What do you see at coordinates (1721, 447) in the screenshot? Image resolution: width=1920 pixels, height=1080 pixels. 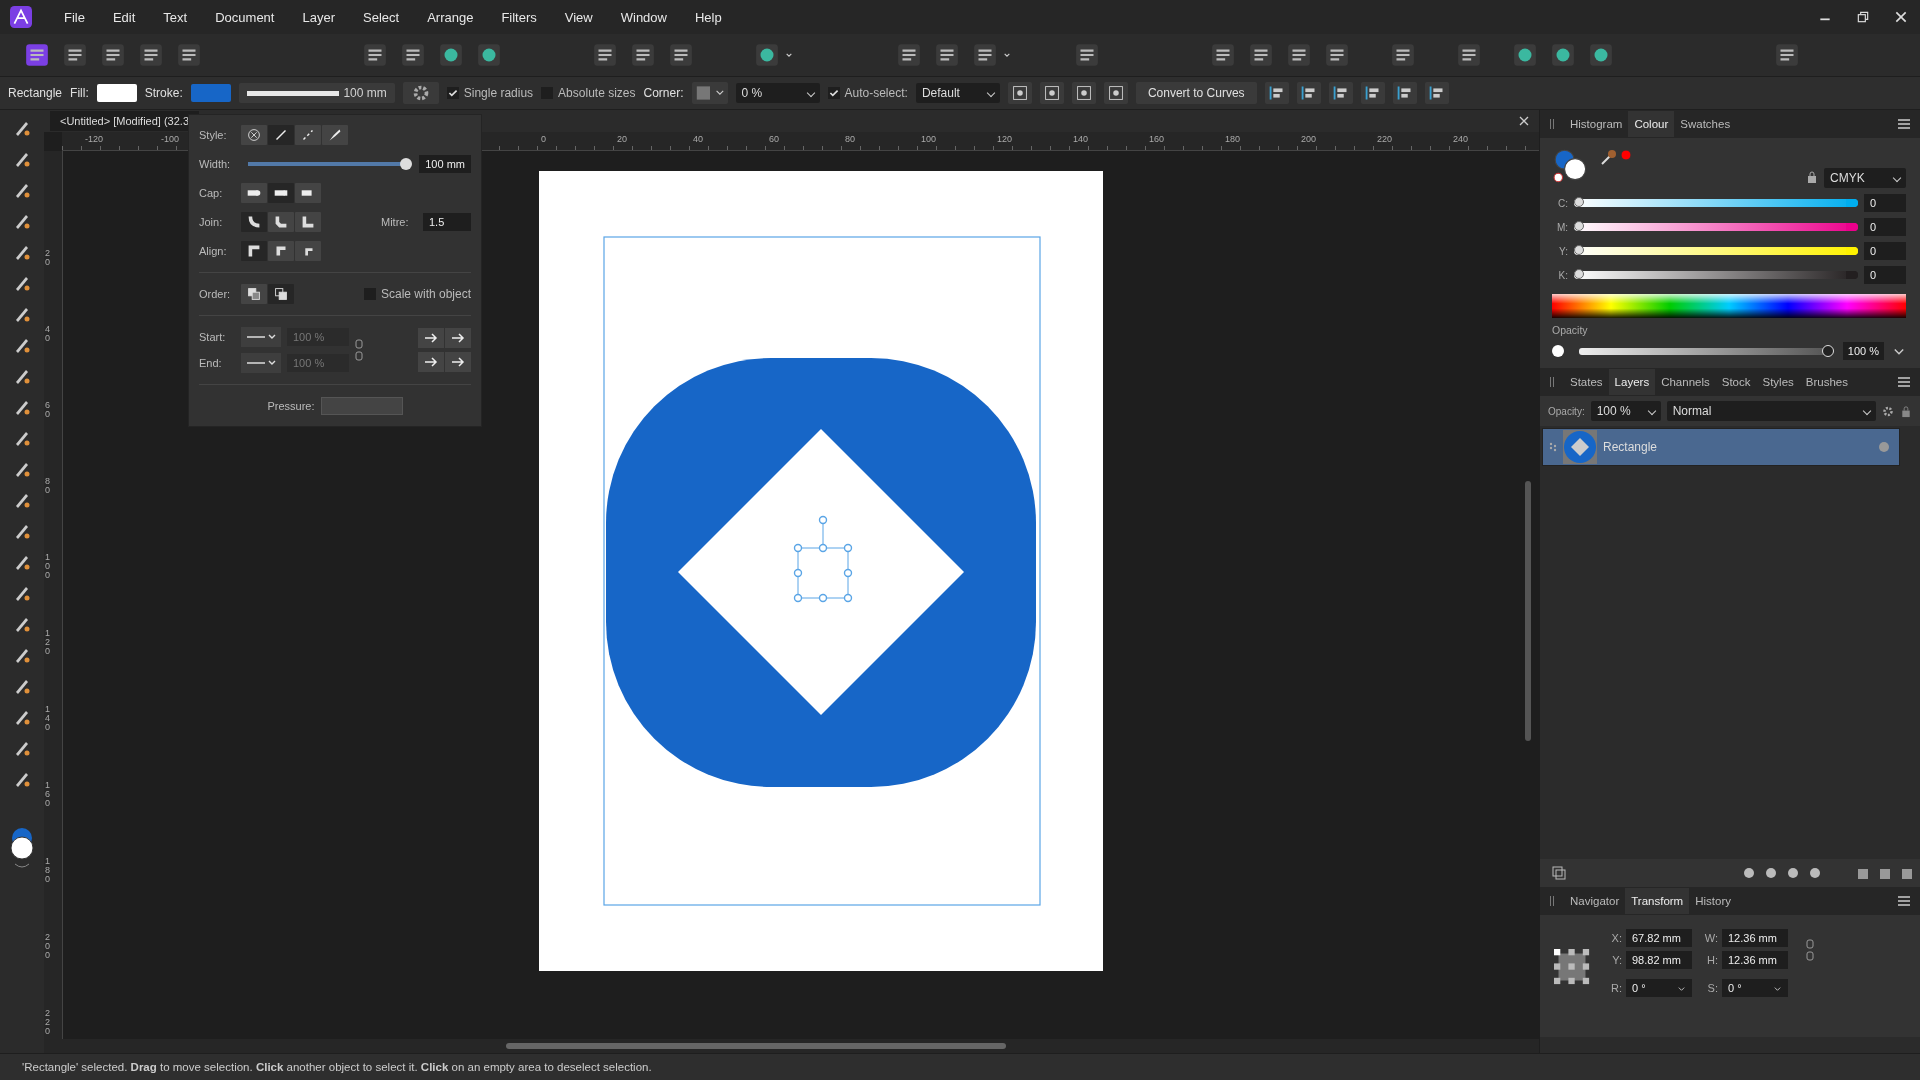 I see `layer-row: Rectangle` at bounding box center [1721, 447].